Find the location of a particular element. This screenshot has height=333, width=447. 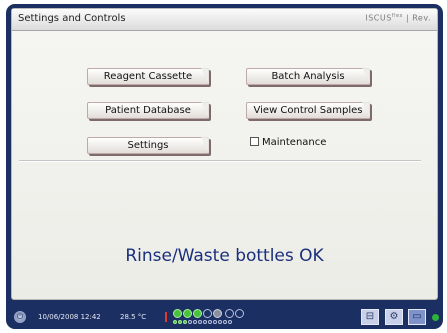

power-icon: ⏻ is located at coordinates (20, 317).